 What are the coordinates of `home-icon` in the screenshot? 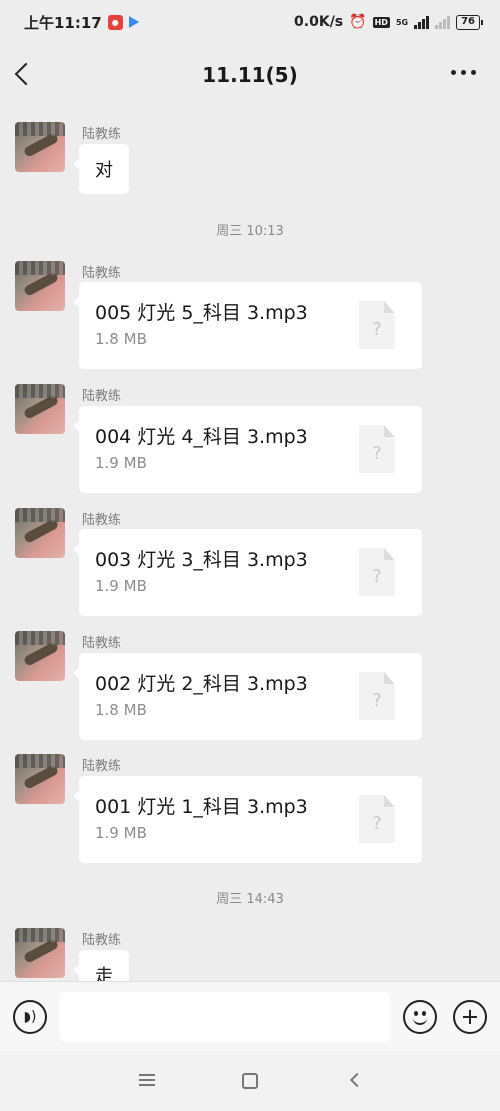 It's located at (250, 1081).